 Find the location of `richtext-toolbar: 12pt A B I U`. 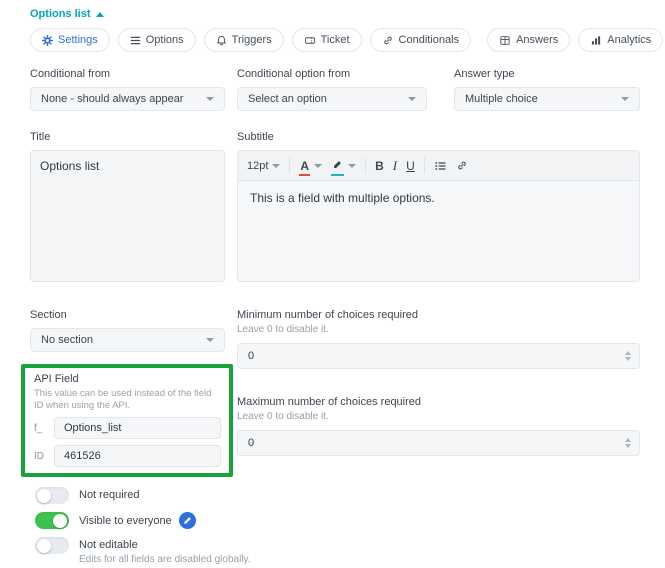

richtext-toolbar: 12pt A B I U is located at coordinates (438, 166).